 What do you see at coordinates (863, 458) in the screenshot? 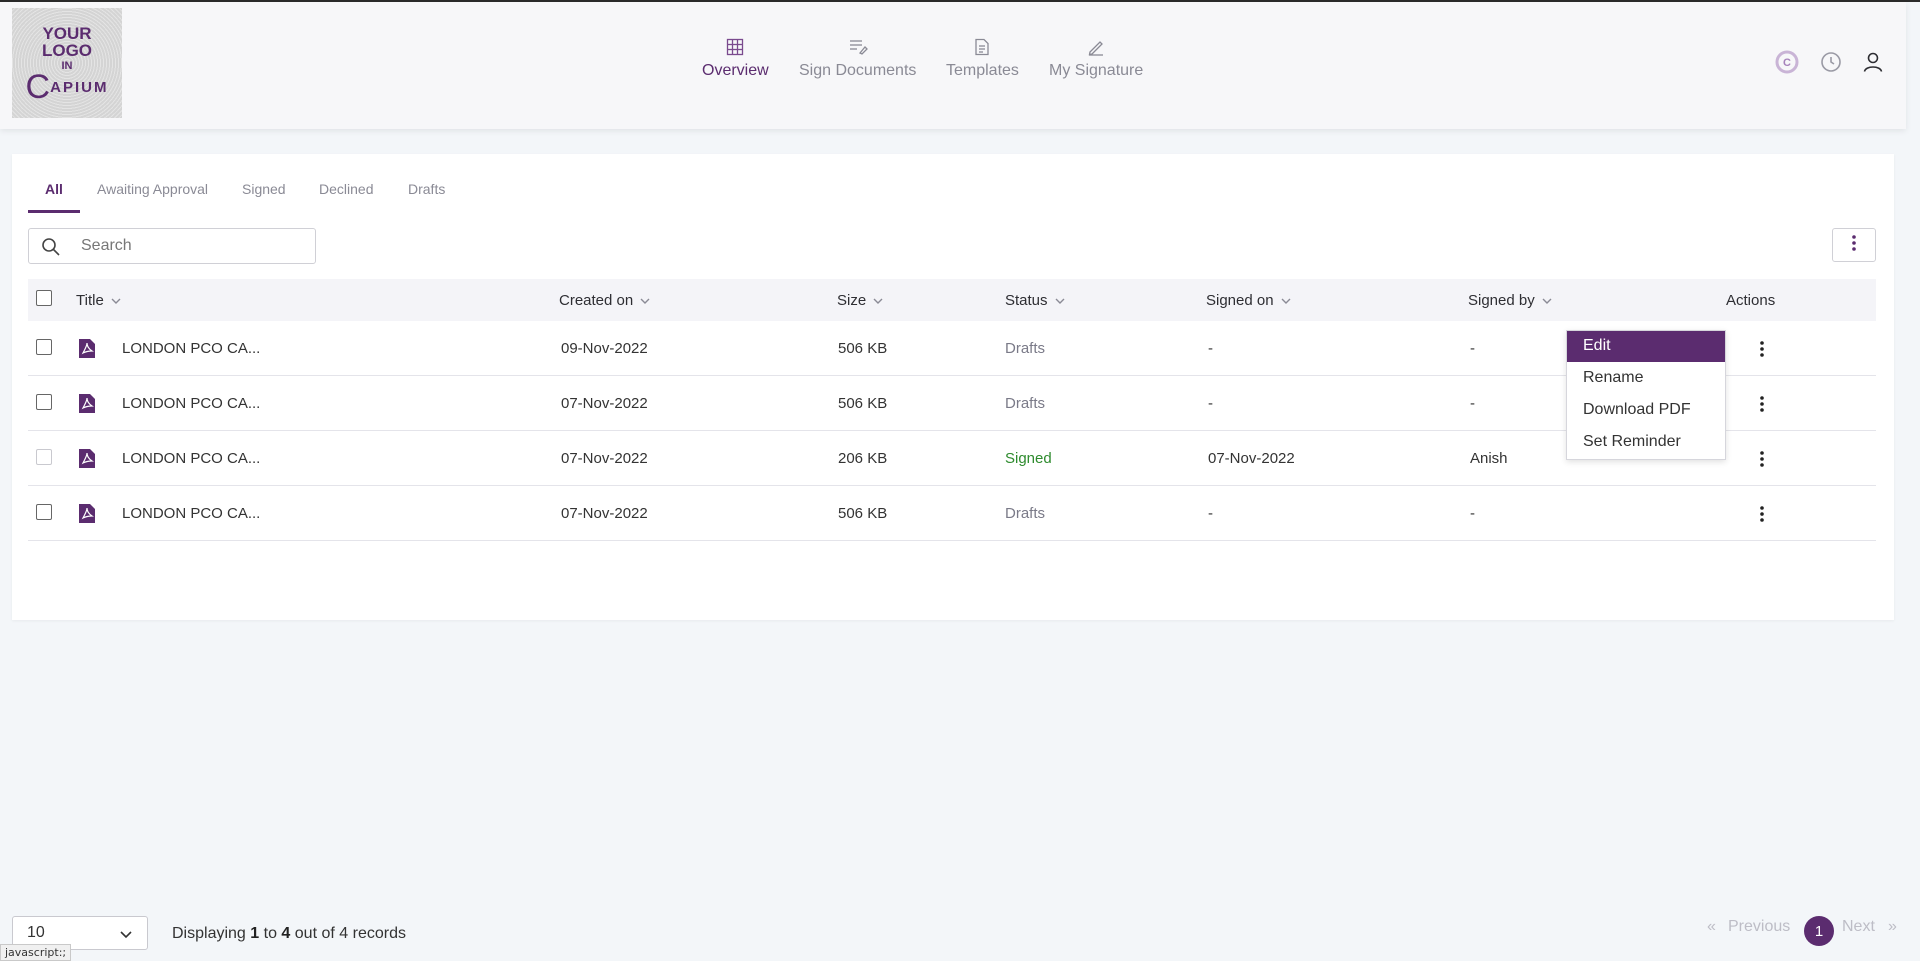
I see `row-size: 206 KB` at bounding box center [863, 458].